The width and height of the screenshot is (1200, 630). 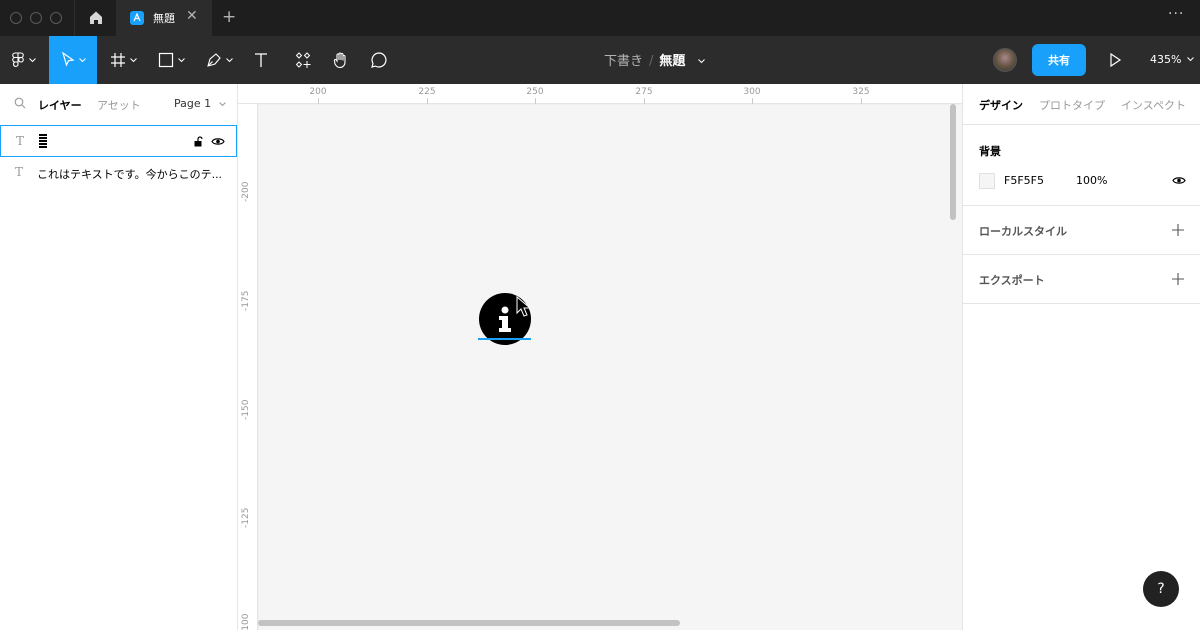 What do you see at coordinates (56, 18) in the screenshot?
I see `window-zoom-button` at bounding box center [56, 18].